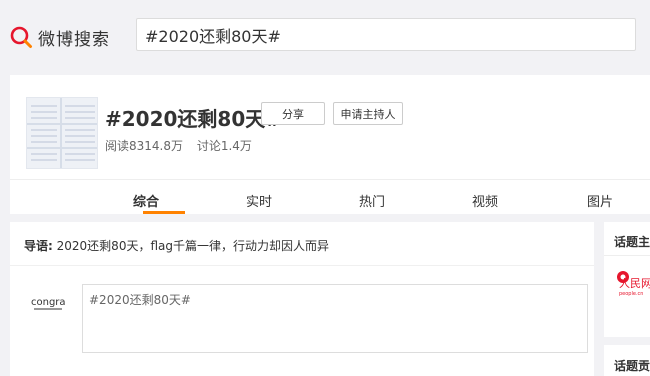 The height and width of the screenshot is (376, 650). I want to click on lead-line: 导语: 2020还剩80天，flag千篇一律，行动力却因人而异, so click(176, 245).